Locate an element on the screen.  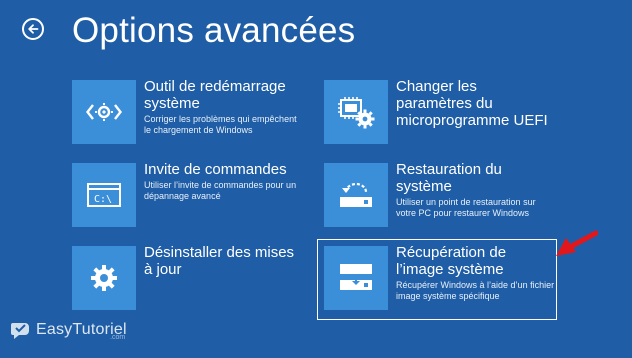
option-title: Invite de commandes is located at coordinates (215, 169).